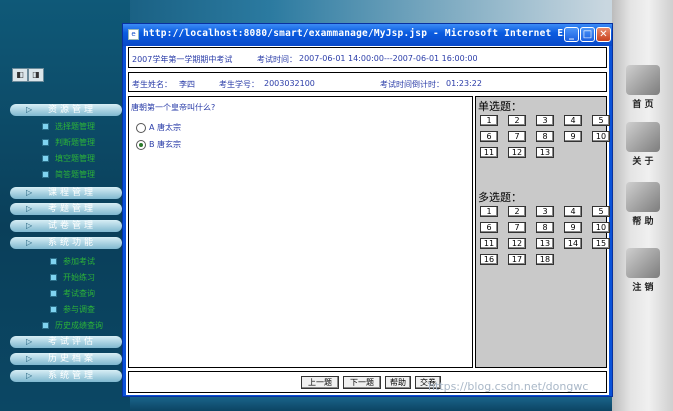 This screenshot has width=673, height=411. Describe the element at coordinates (72, 376) in the screenshot. I see `menu-label: 系统管理` at that location.